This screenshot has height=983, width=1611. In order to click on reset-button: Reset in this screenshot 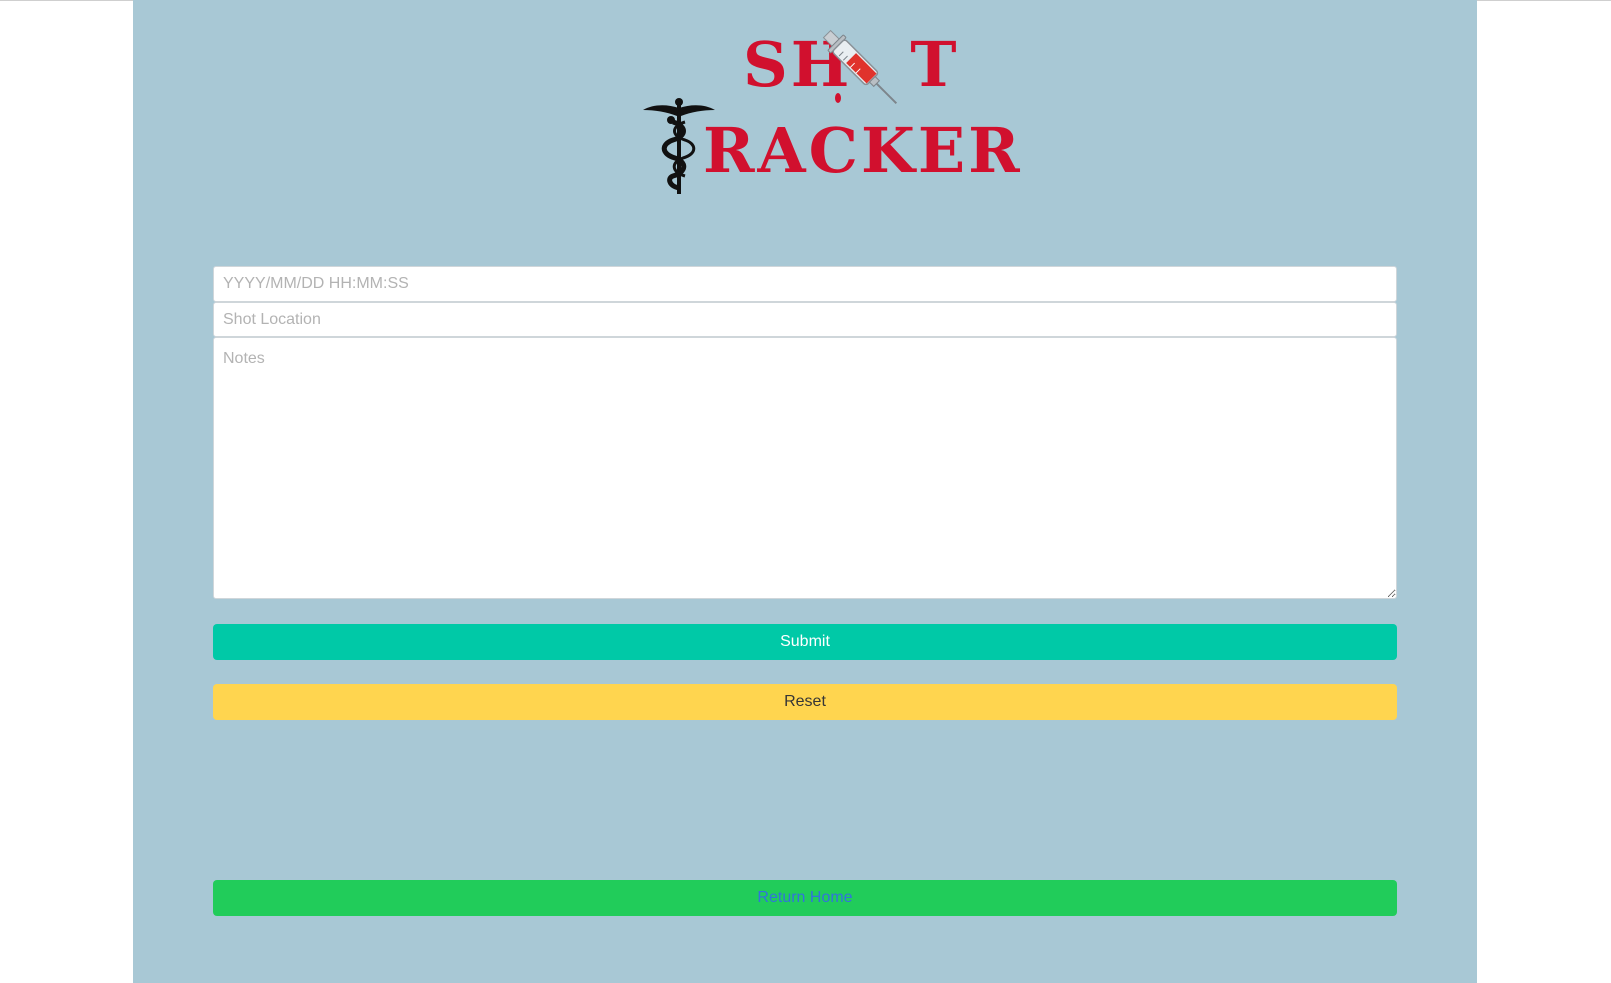, I will do `click(805, 702)`.